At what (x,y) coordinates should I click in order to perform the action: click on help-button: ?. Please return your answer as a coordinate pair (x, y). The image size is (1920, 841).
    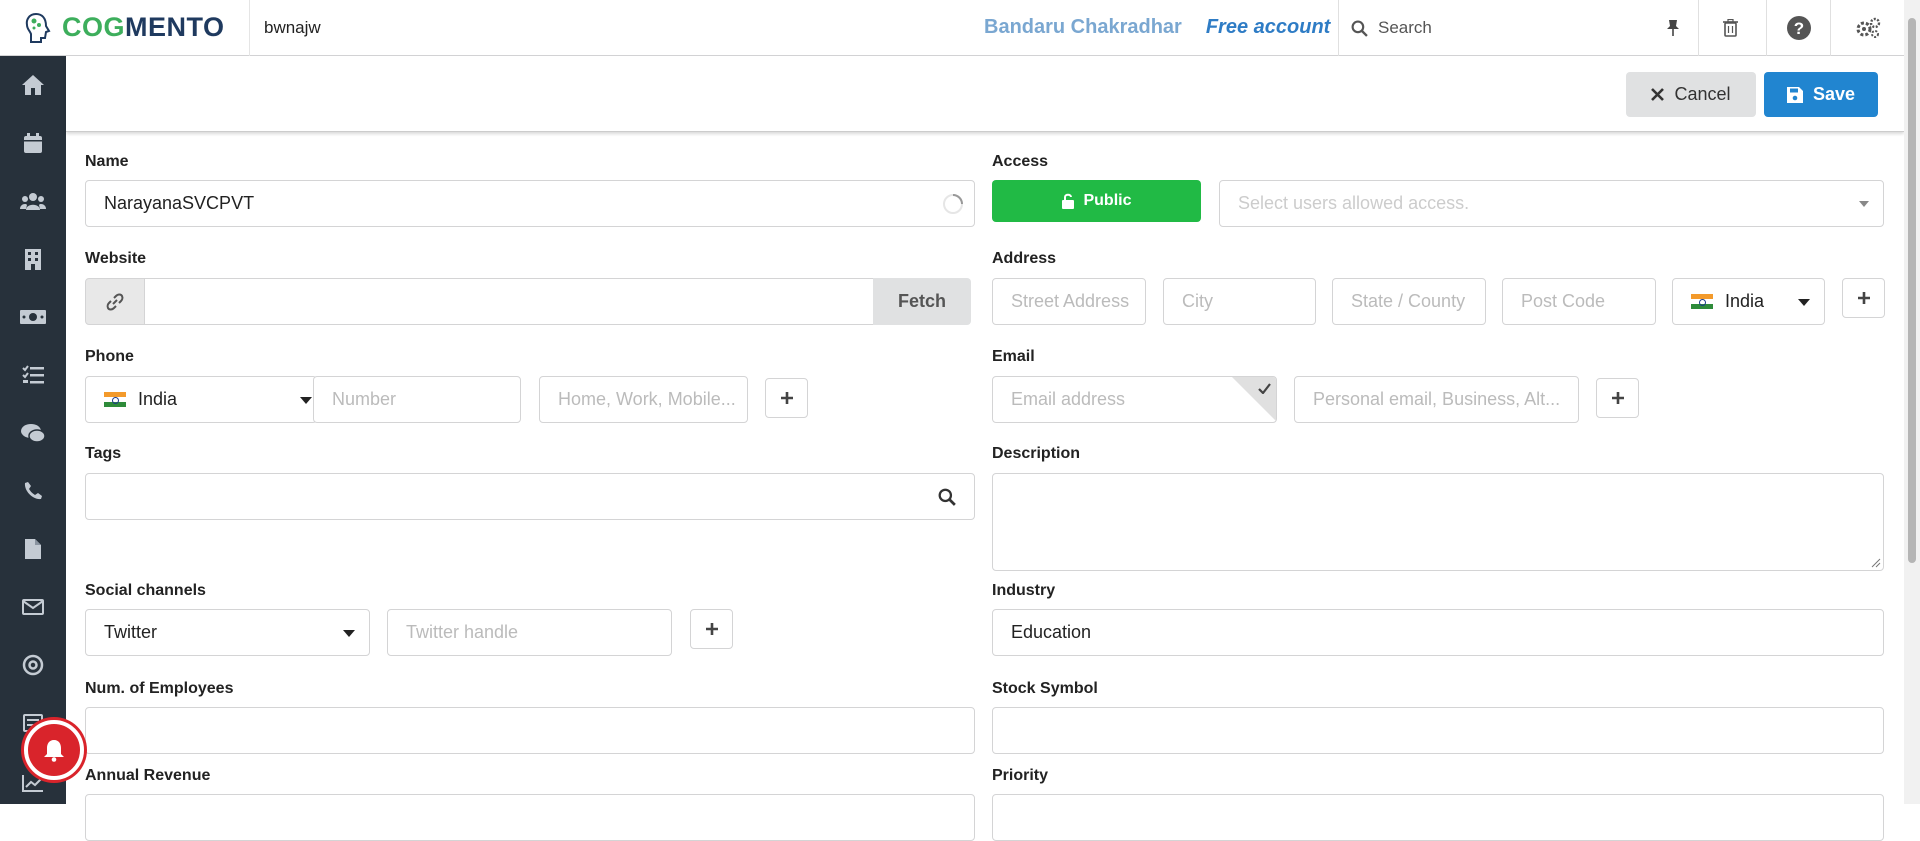
    Looking at the image, I should click on (1798, 28).